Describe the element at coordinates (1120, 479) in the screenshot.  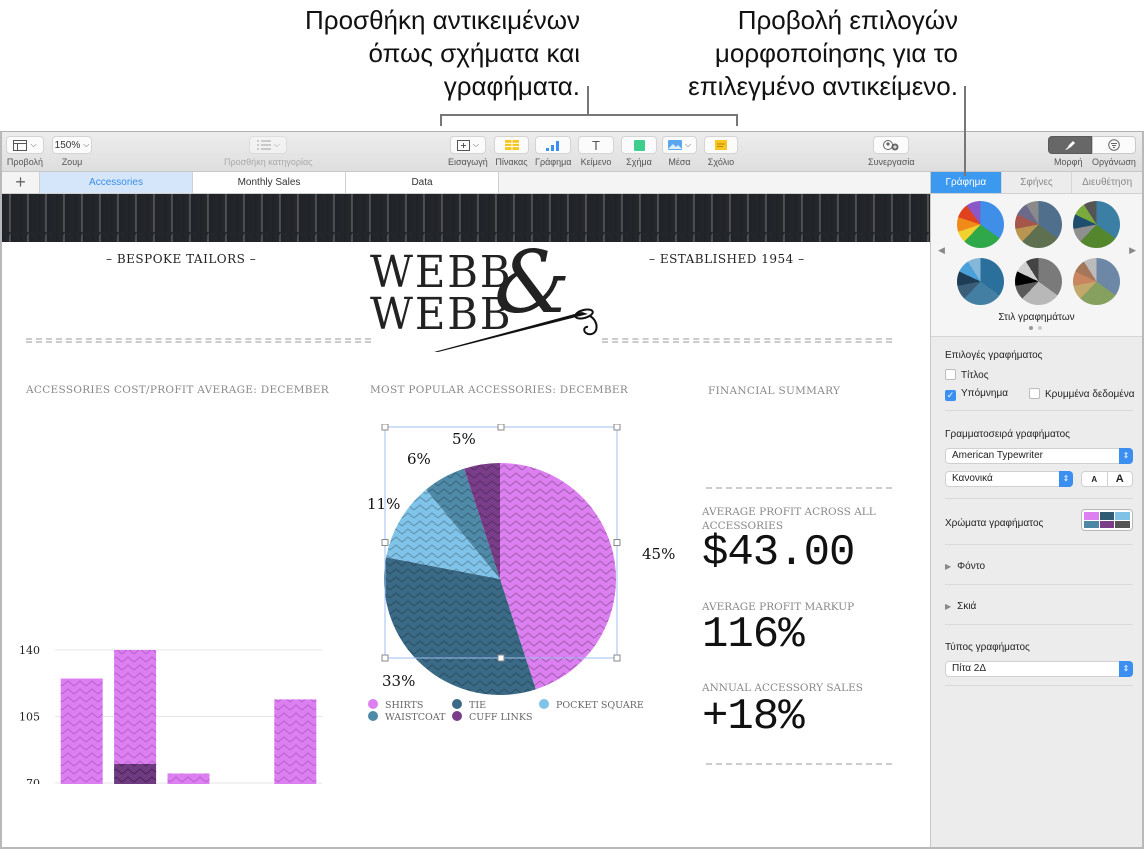
I see `increase-font-button: A` at that location.